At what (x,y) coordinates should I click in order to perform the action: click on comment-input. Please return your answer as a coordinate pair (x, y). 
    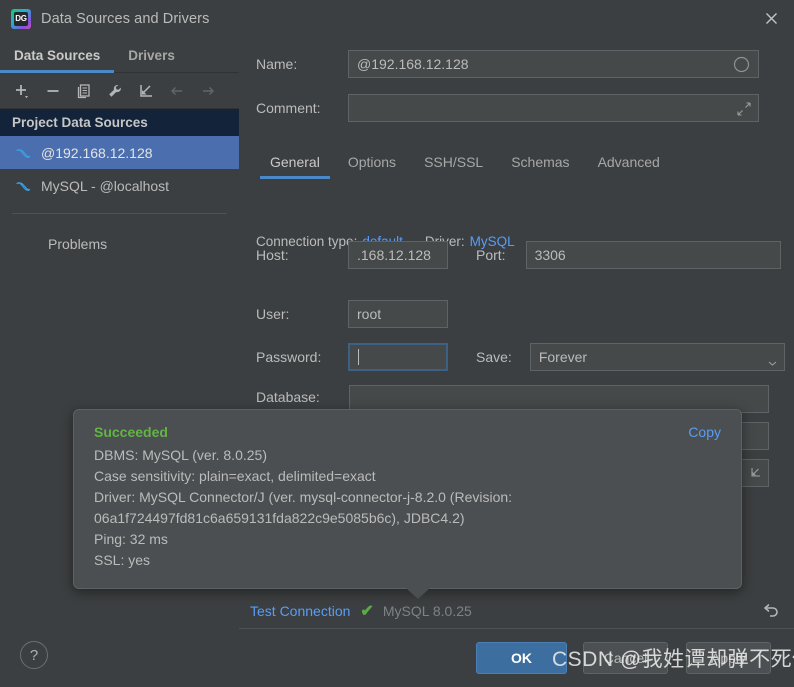
    Looking at the image, I should click on (553, 108).